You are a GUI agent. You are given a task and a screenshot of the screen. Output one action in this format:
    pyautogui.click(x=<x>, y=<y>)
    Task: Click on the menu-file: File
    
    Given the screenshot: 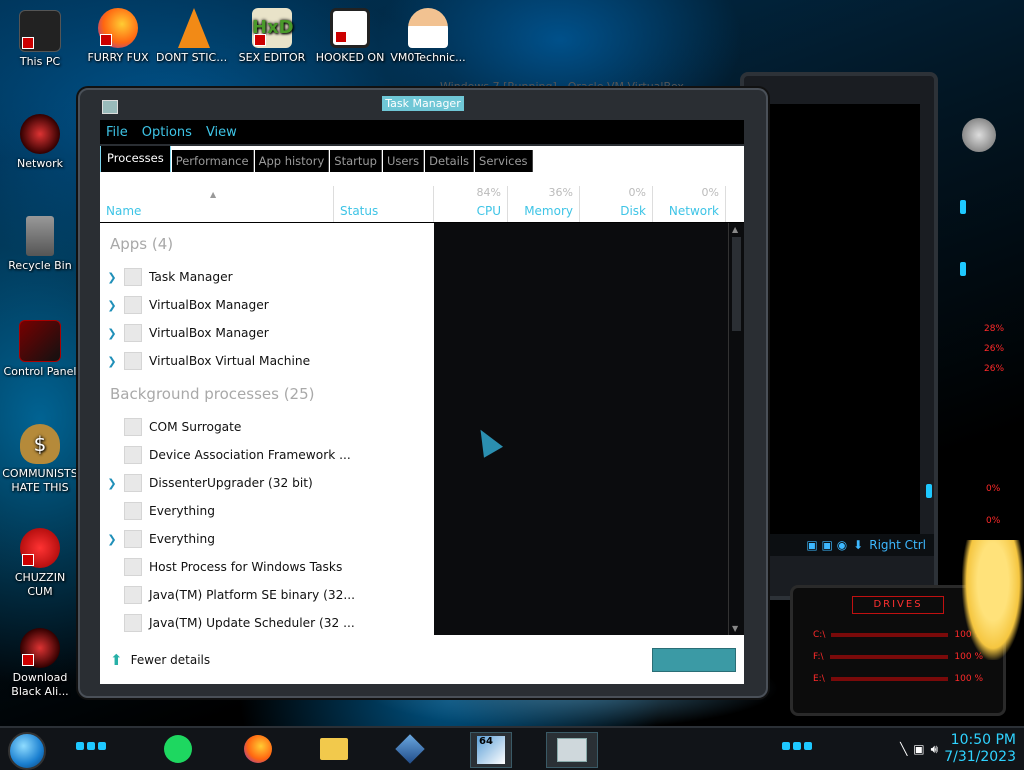 What is the action you would take?
    pyautogui.click(x=117, y=132)
    